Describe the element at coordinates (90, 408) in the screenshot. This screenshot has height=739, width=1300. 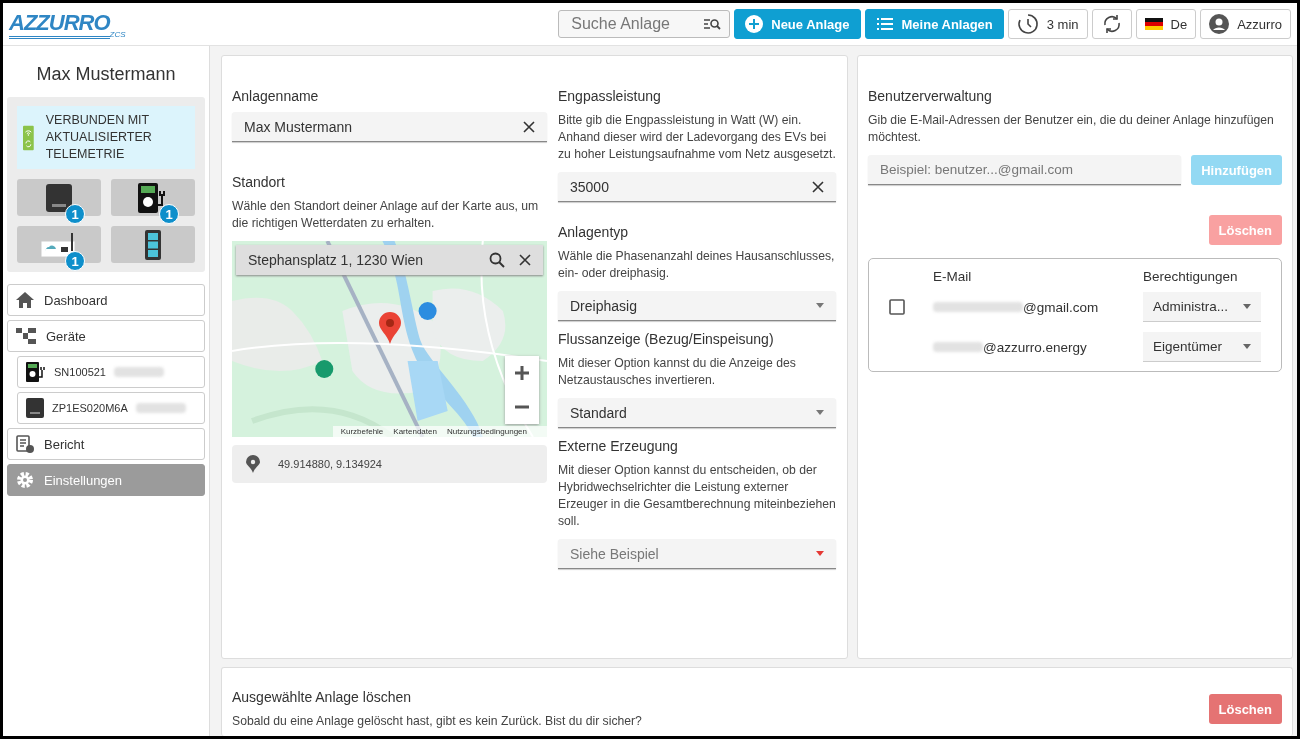
I see `serial-number: ZP1ES020M6A` at that location.